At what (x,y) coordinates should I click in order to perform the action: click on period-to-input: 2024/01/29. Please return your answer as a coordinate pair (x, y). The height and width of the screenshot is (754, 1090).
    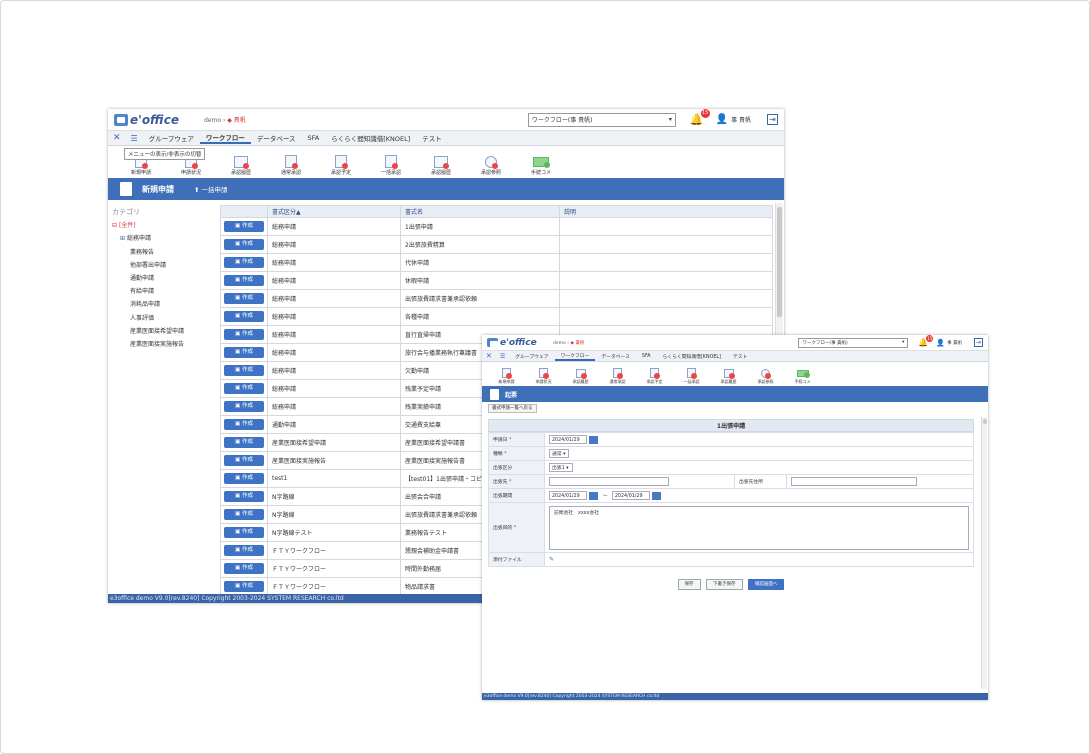
    Looking at the image, I should click on (630, 495).